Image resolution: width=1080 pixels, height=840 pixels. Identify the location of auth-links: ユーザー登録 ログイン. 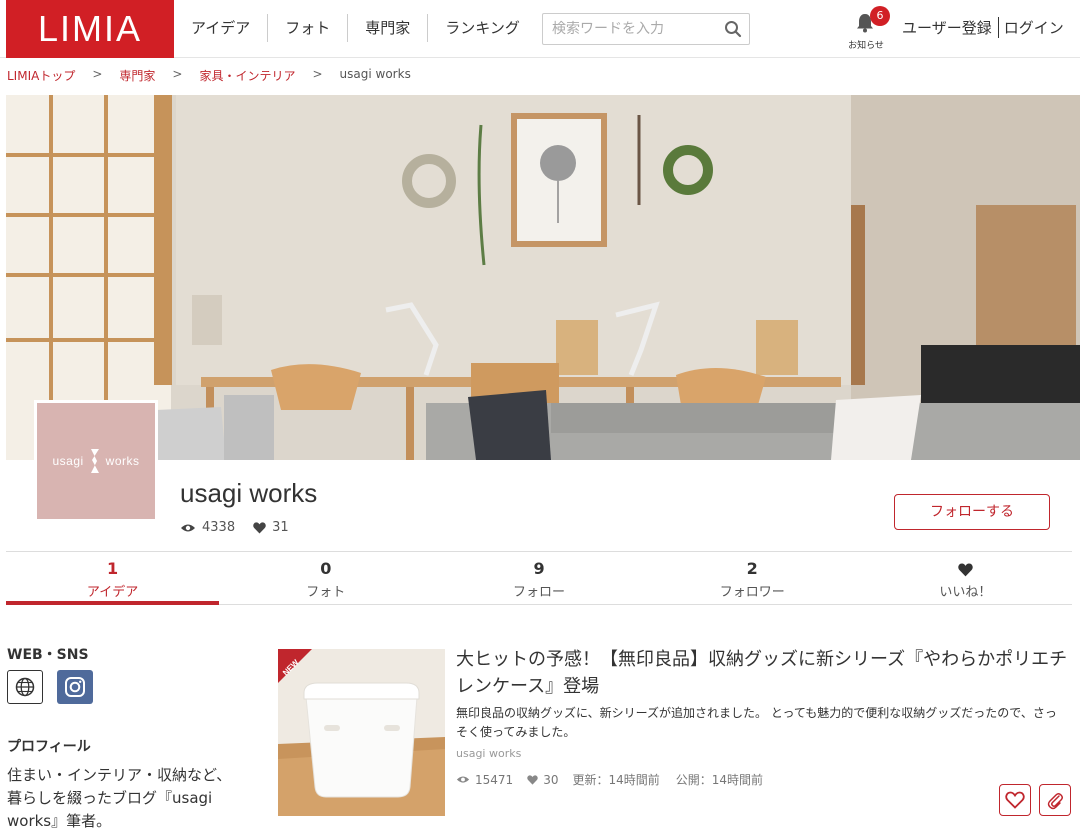
(985, 27).